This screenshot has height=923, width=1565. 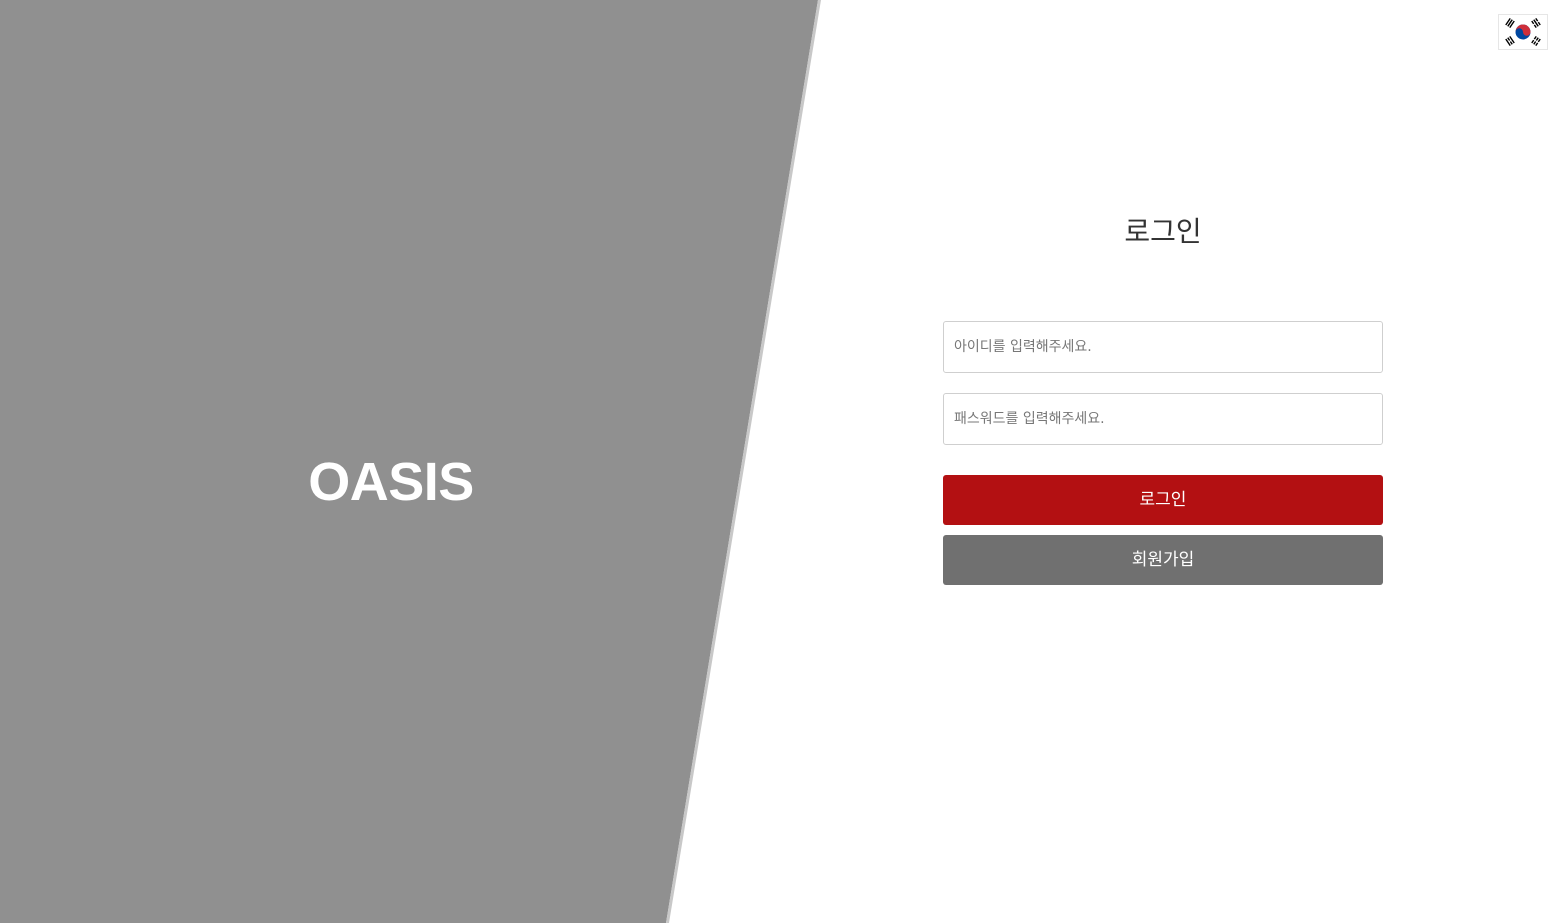 I want to click on password-input, so click(x=1163, y=419).